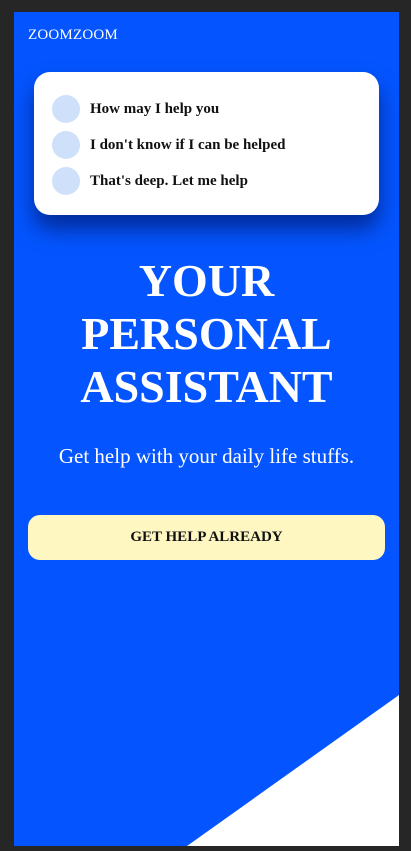  Describe the element at coordinates (293, 770) in the screenshot. I see `decorative-corner-shape` at that location.